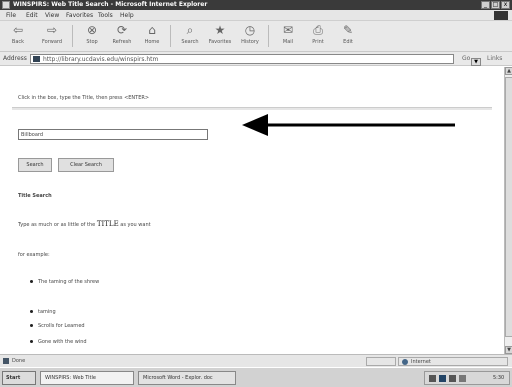  Describe the element at coordinates (256, 15) in the screenshot. I see `menubar: File Edit View Favorites Tools Help` at that location.